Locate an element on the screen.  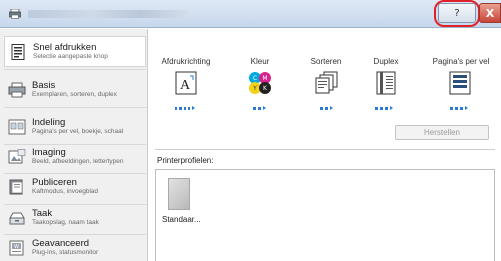
printer-profiles-label: Printerprofielen: is located at coordinates (185, 160).